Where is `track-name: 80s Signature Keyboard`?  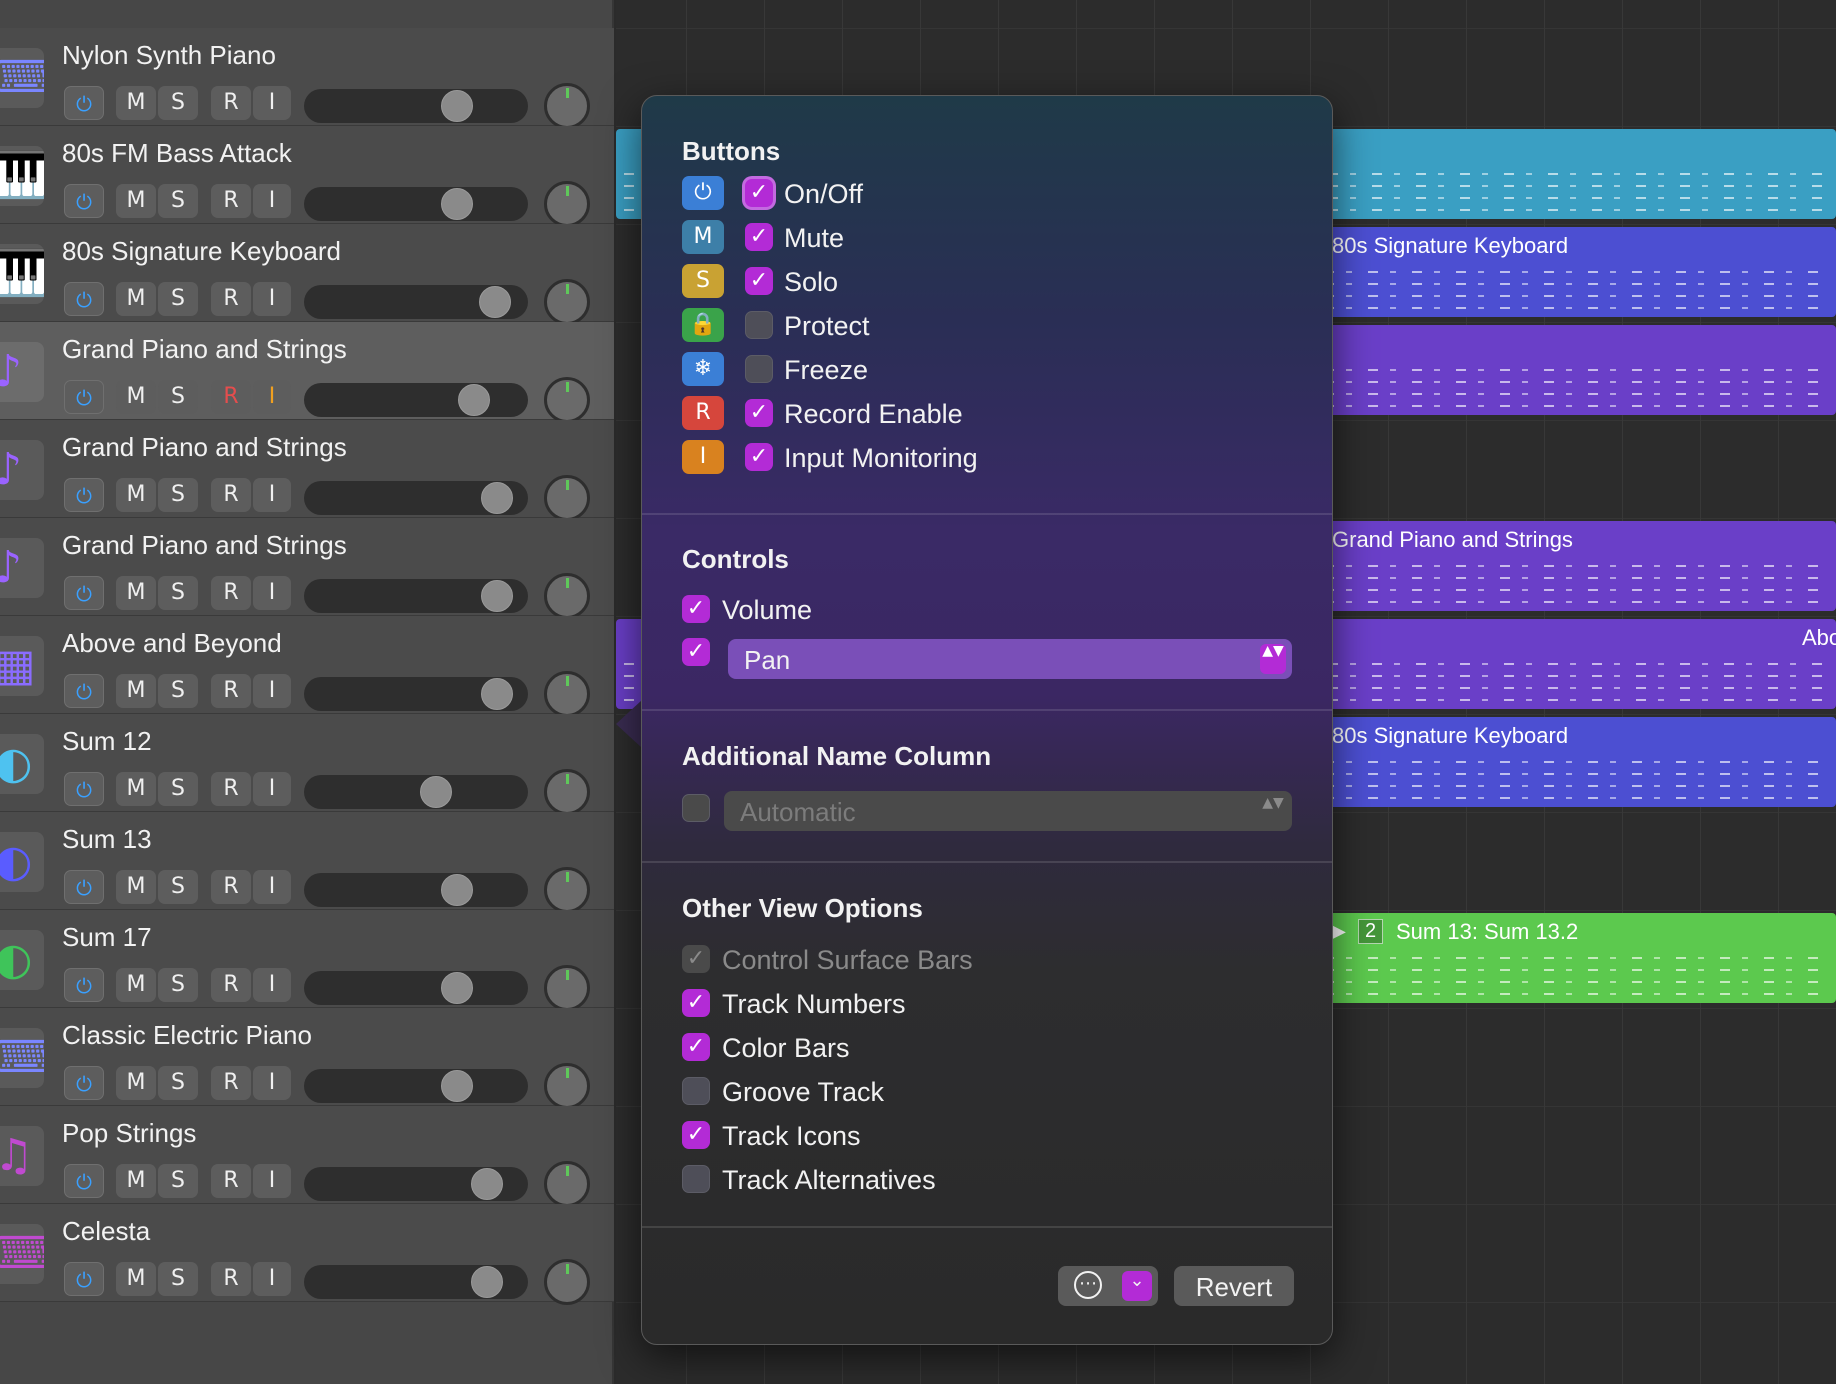 track-name: 80s Signature Keyboard is located at coordinates (201, 251).